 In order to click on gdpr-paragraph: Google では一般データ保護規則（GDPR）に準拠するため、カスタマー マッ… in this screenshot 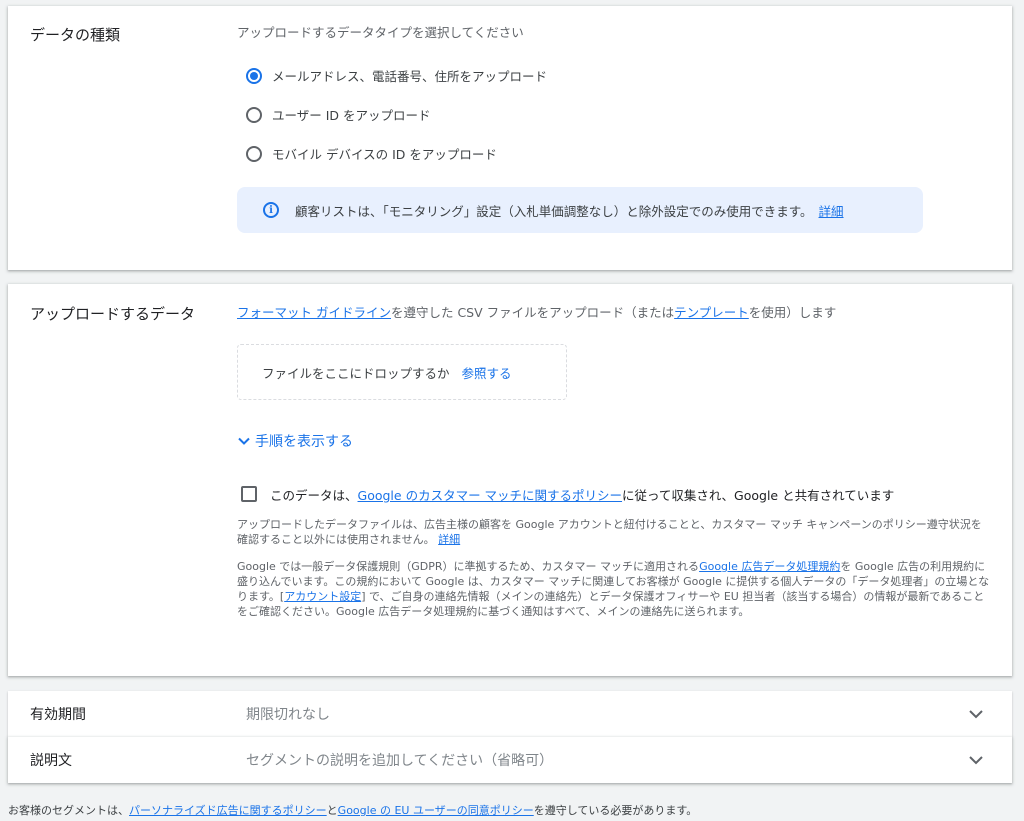, I will do `click(614, 589)`.